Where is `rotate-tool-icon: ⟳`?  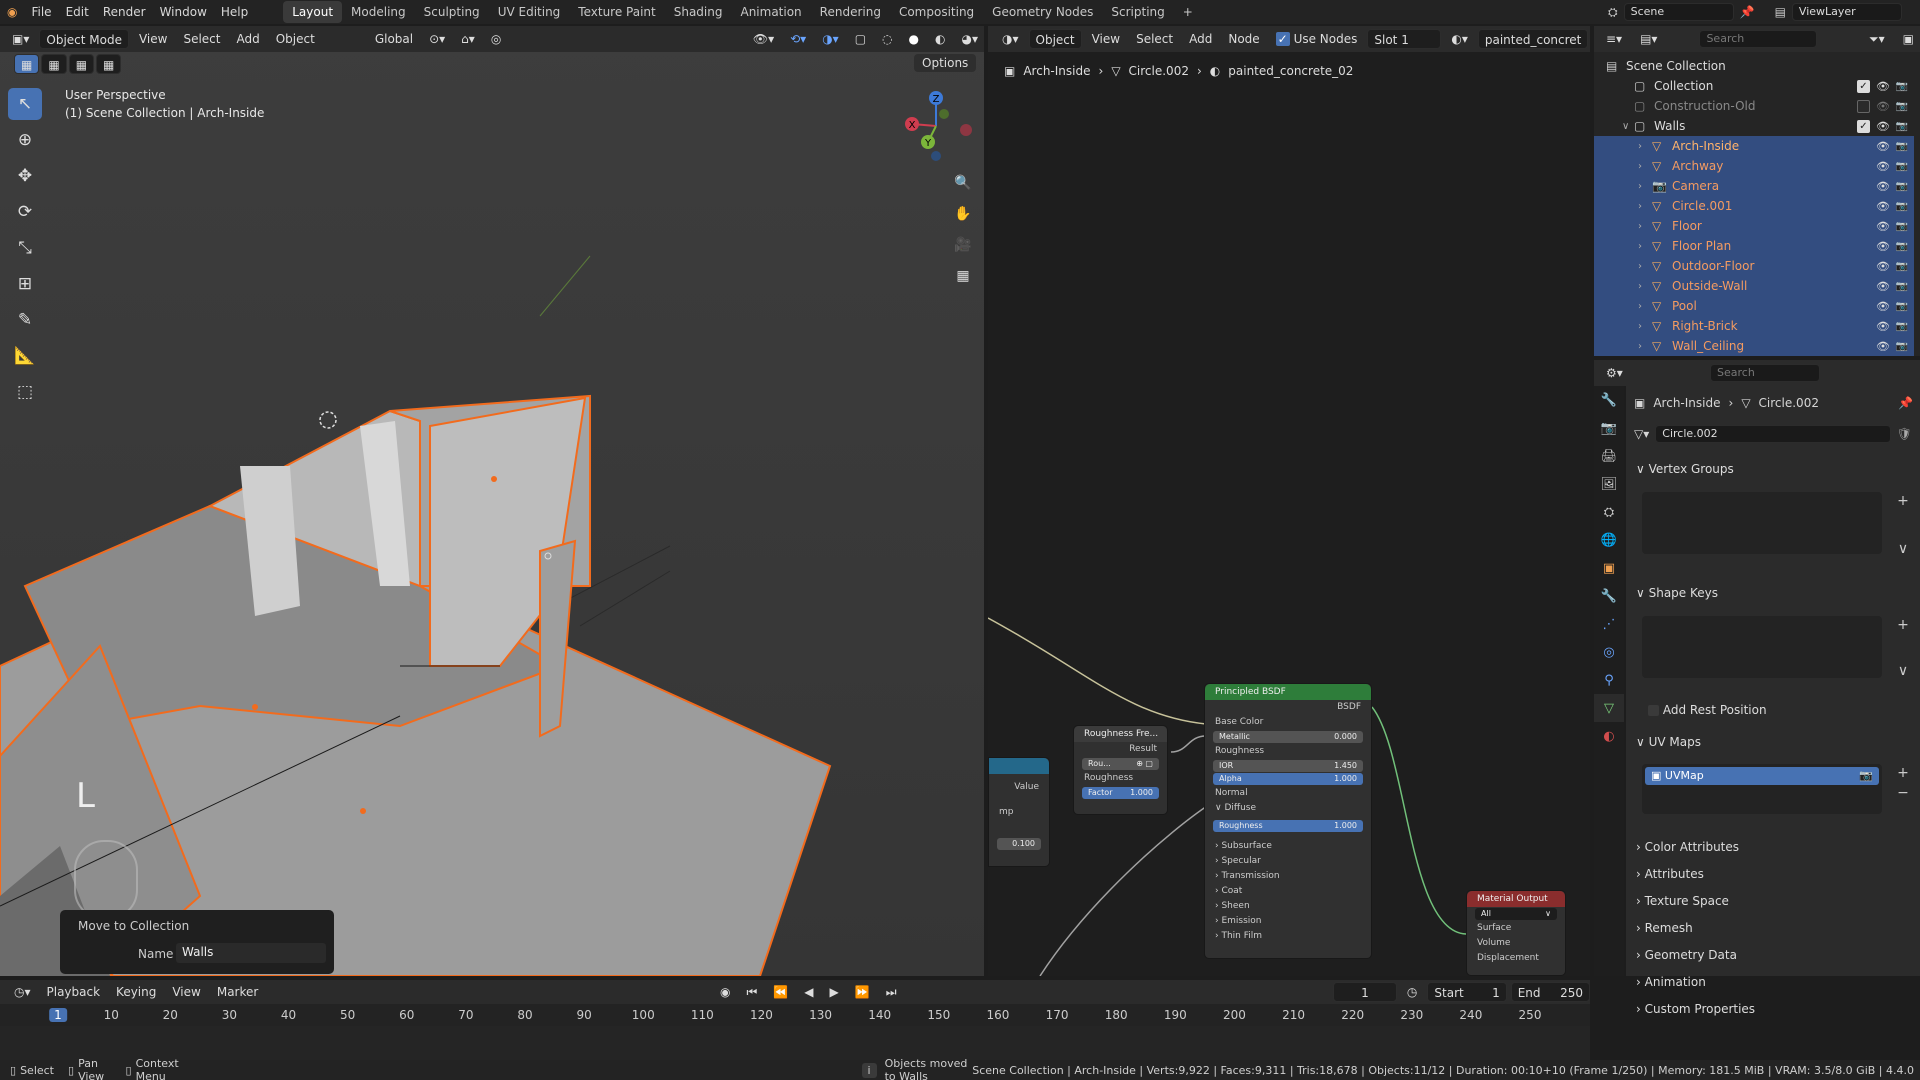 rotate-tool-icon: ⟳ is located at coordinates (25, 212).